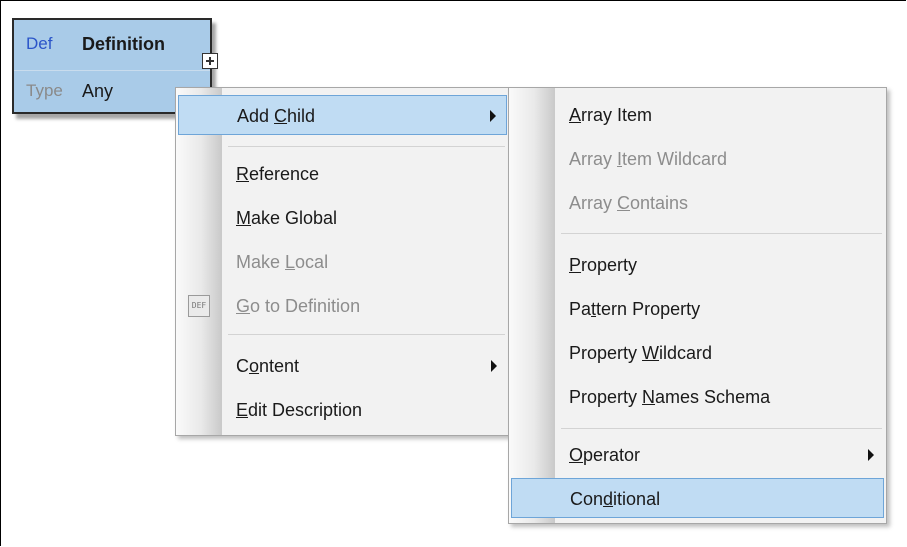 Image resolution: width=907 pixels, height=547 pixels. Describe the element at coordinates (298, 306) in the screenshot. I see `menu-item-go-to-definition-label: Go to Definition` at that location.